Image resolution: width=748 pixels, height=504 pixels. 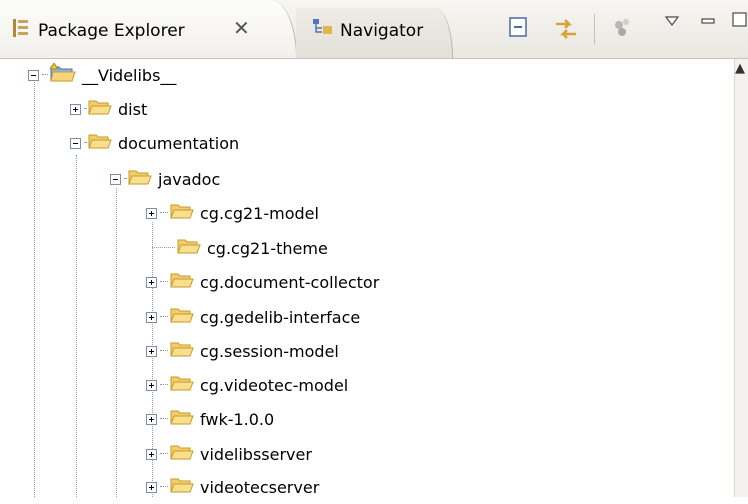 I want to click on tree-item-child: cg.gedelib-interface, so click(x=253, y=317).